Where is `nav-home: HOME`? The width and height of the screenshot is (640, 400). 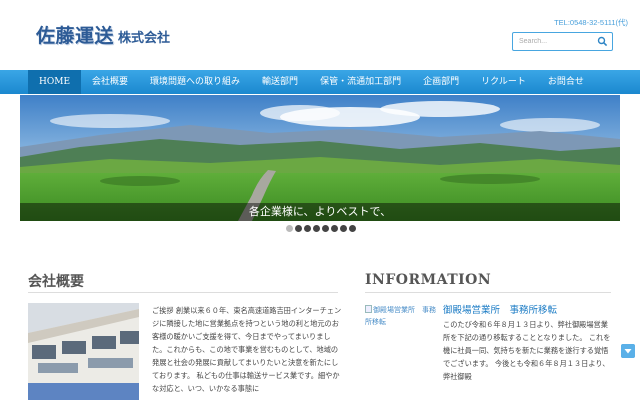
nav-home: HOME is located at coordinates (55, 82).